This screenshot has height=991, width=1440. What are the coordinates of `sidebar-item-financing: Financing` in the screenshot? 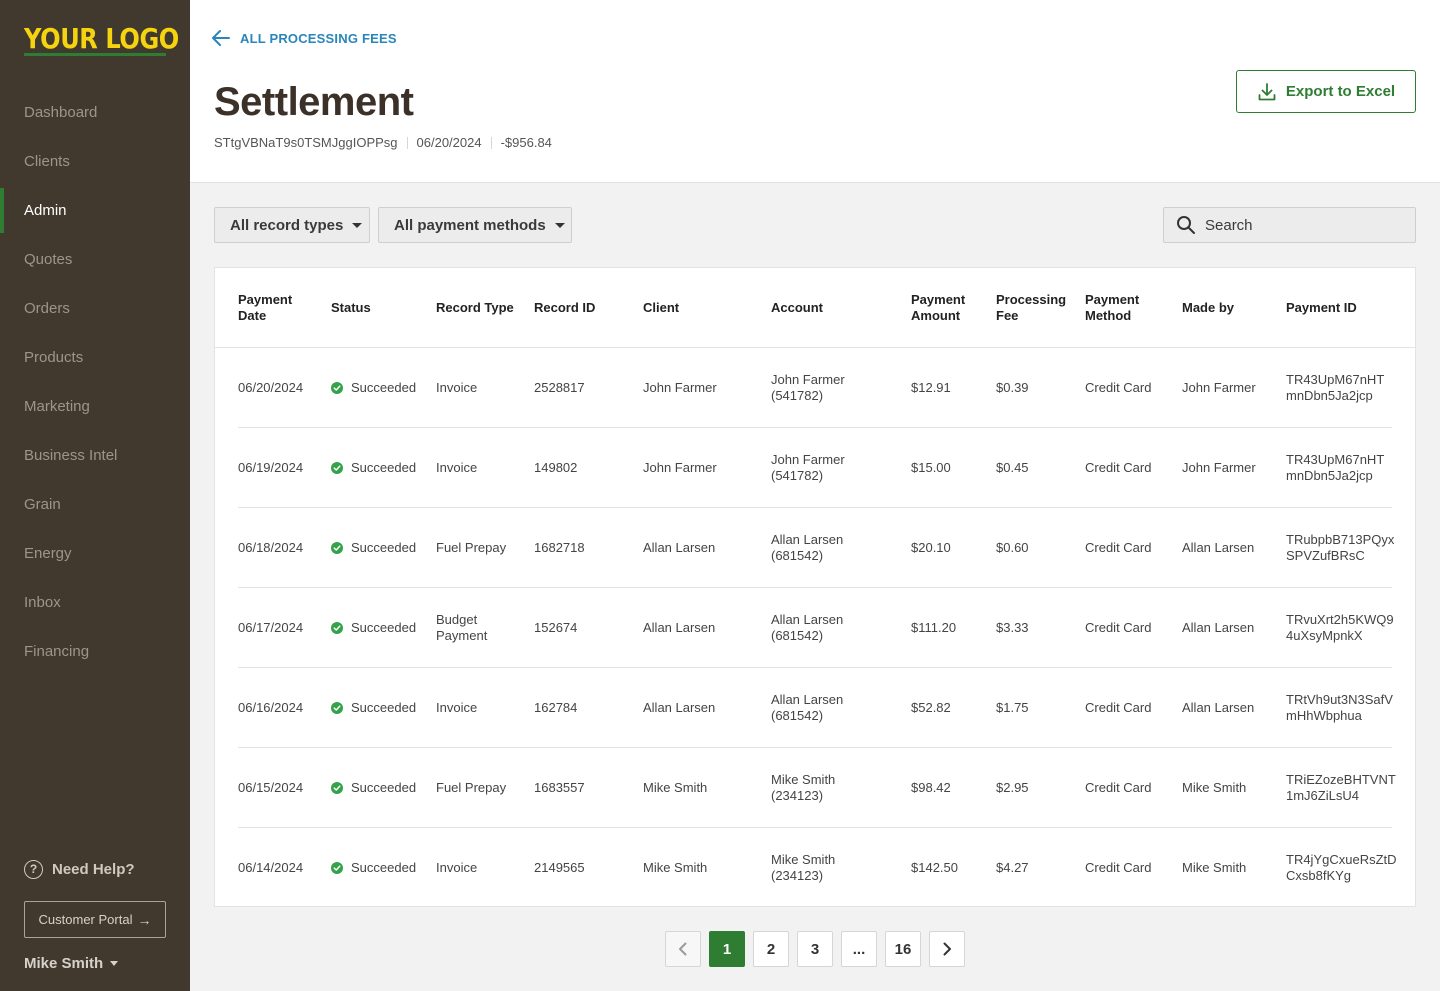 It's located at (95, 651).